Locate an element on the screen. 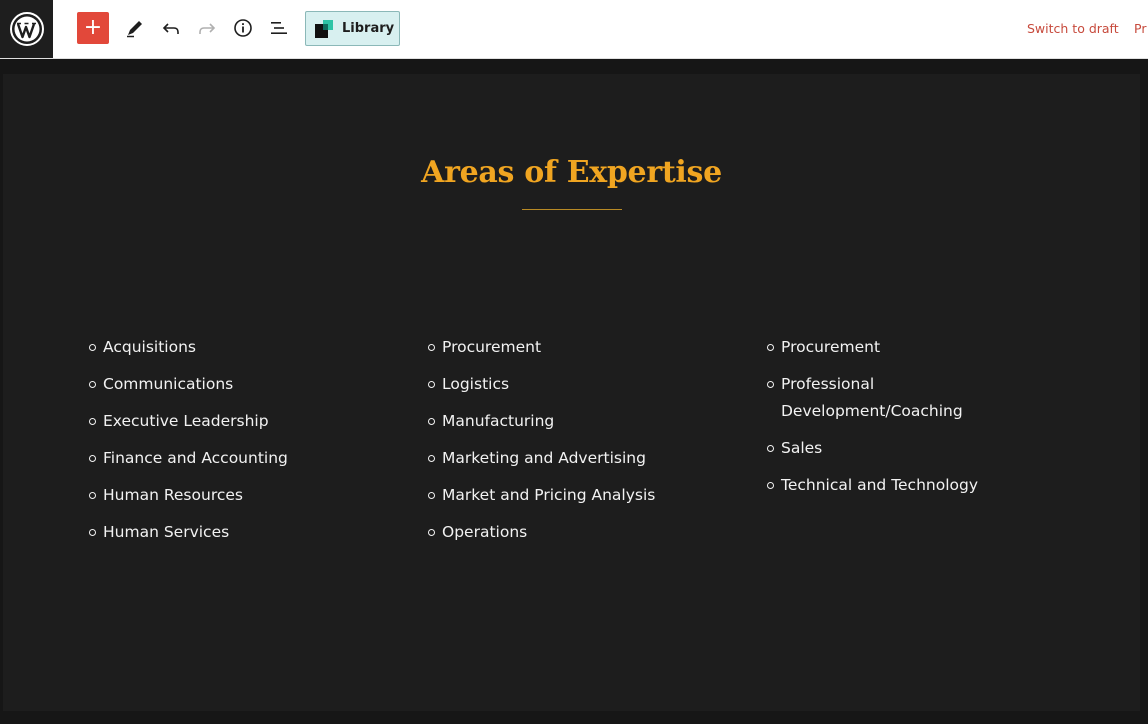 Image resolution: width=1148 pixels, height=724 pixels. tools-button is located at coordinates (135, 28).